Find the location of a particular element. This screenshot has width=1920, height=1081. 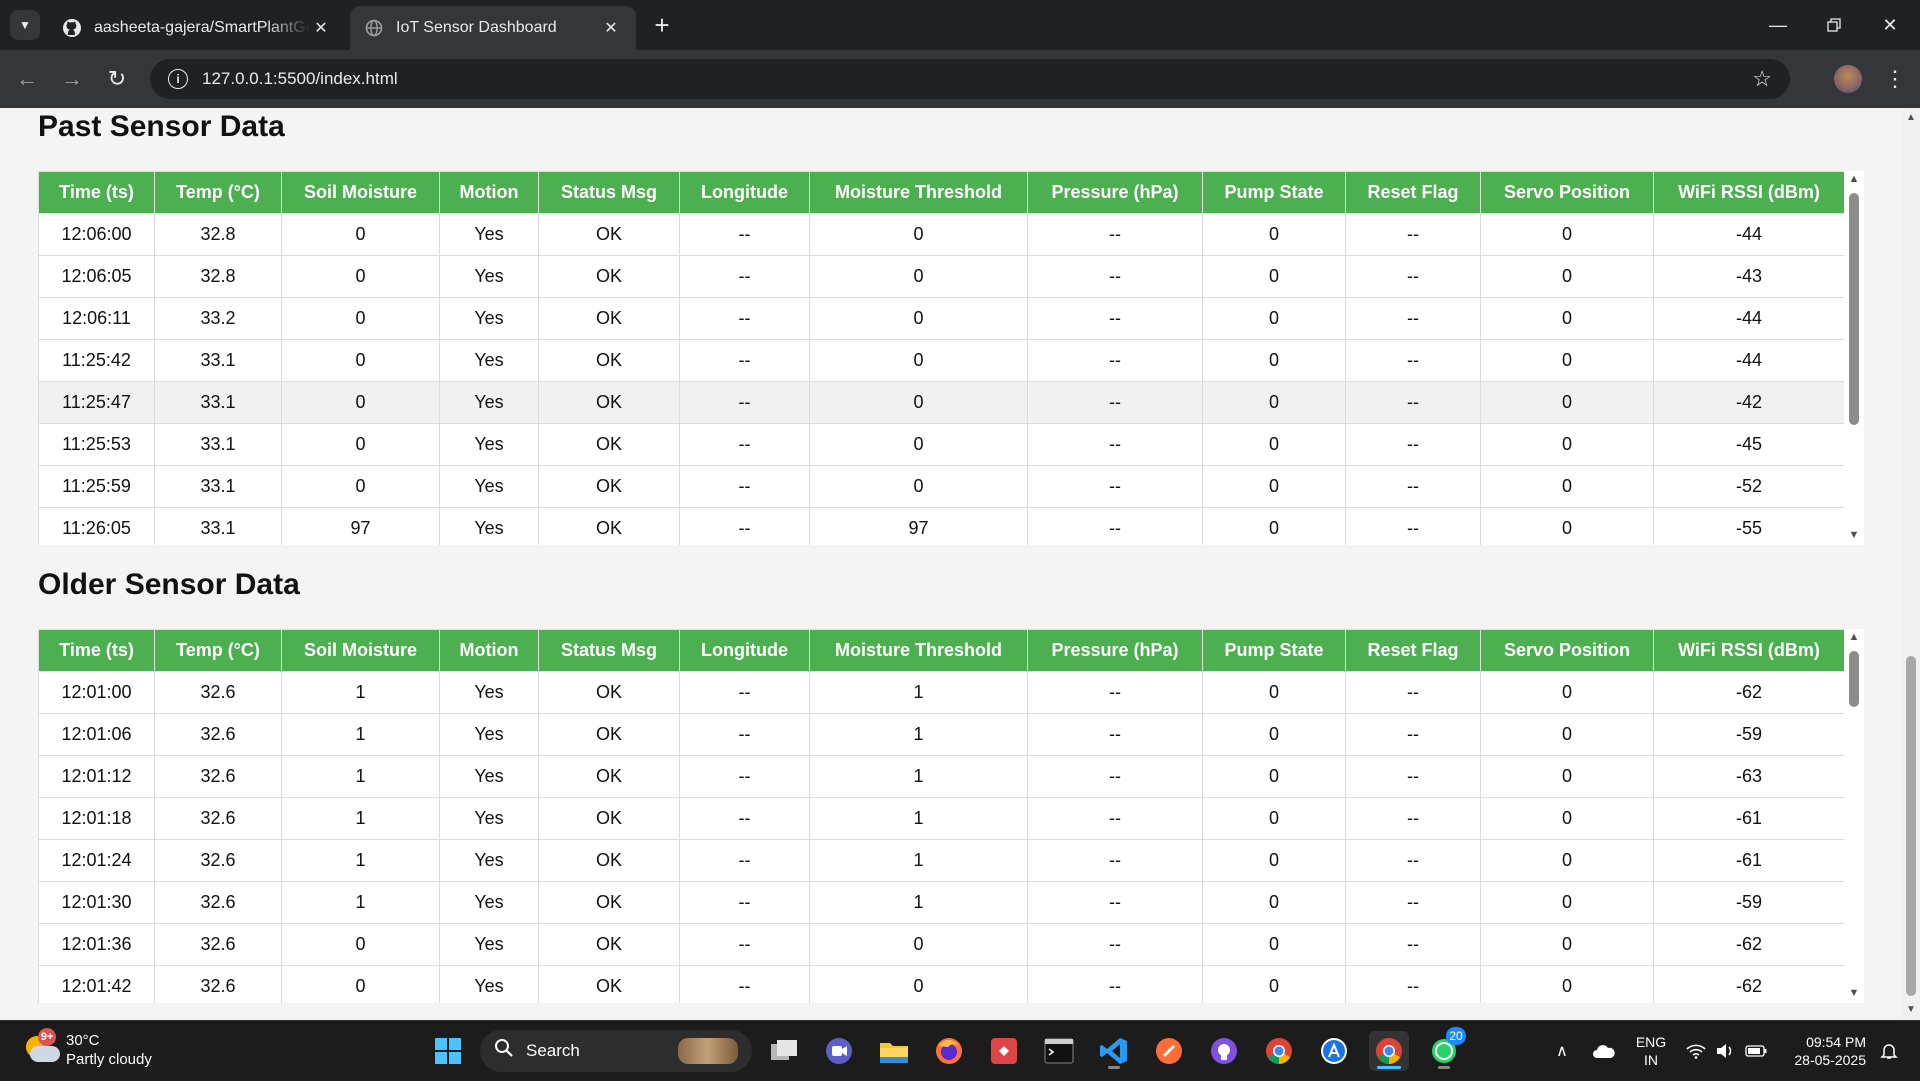

table-cell: 11:25:42 is located at coordinates (96, 360).